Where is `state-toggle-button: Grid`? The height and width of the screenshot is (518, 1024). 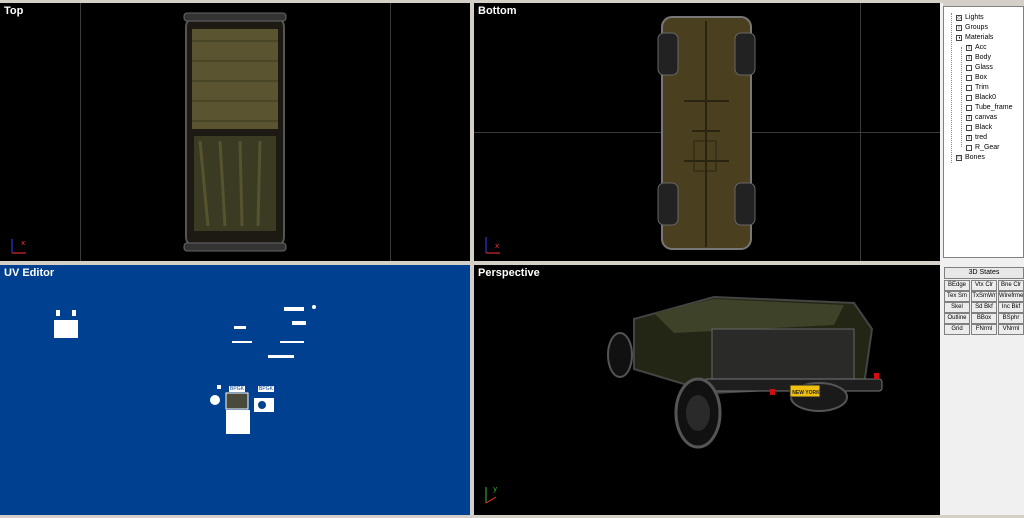
state-toggle-button: Grid is located at coordinates (957, 329).